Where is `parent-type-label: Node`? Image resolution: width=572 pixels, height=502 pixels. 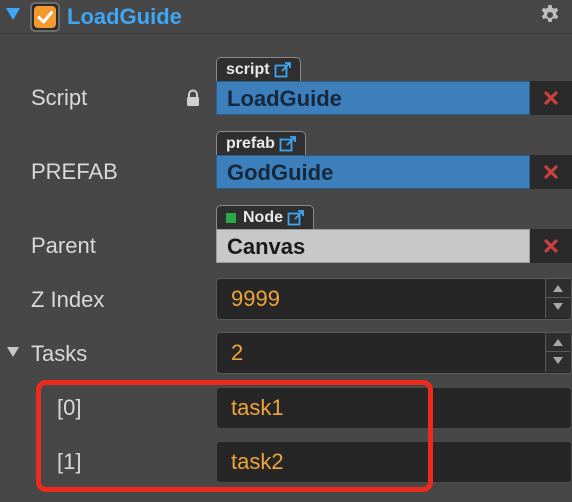 parent-type-label: Node is located at coordinates (263, 217).